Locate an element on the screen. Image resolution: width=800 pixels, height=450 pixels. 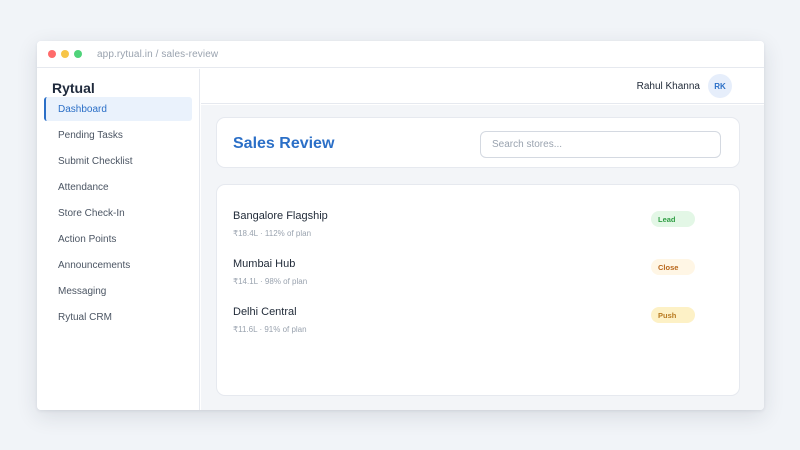
search-input is located at coordinates (600, 144).